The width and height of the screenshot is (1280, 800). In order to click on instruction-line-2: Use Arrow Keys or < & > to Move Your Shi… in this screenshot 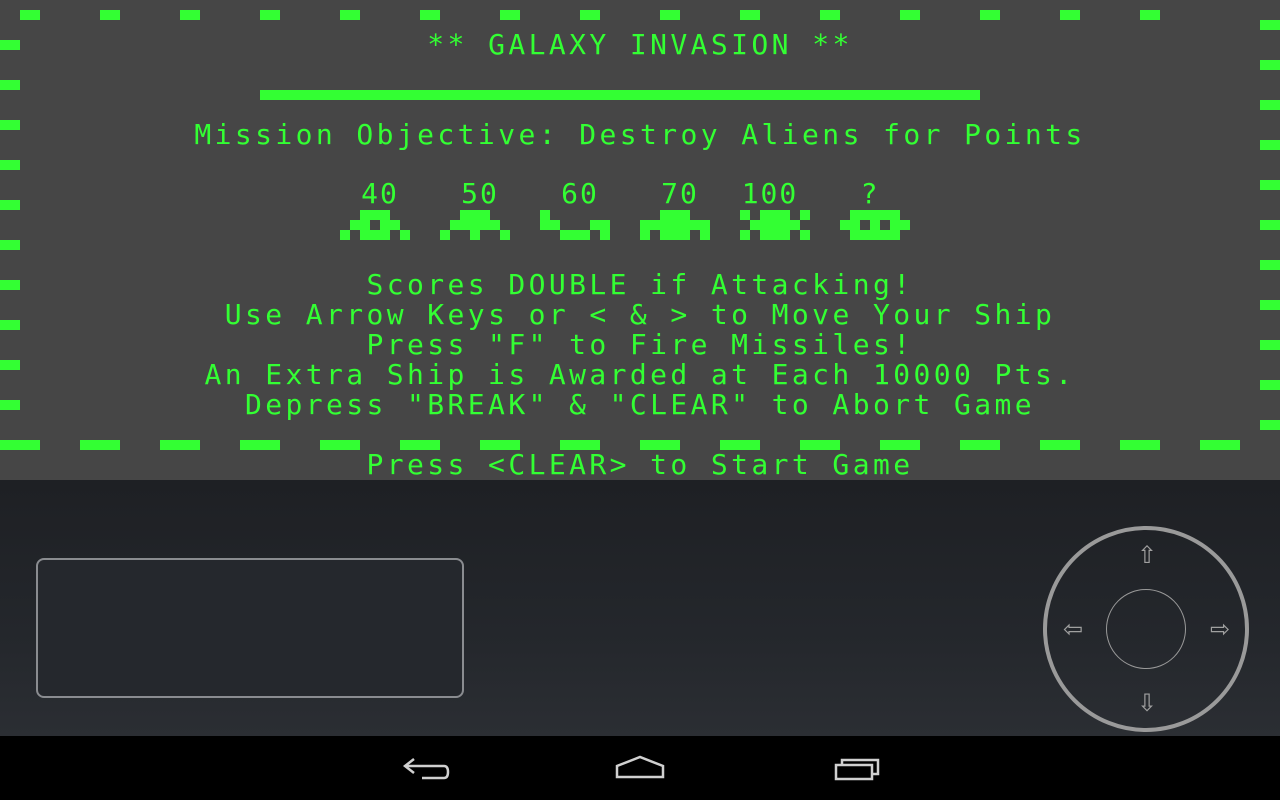, I will do `click(640, 314)`.